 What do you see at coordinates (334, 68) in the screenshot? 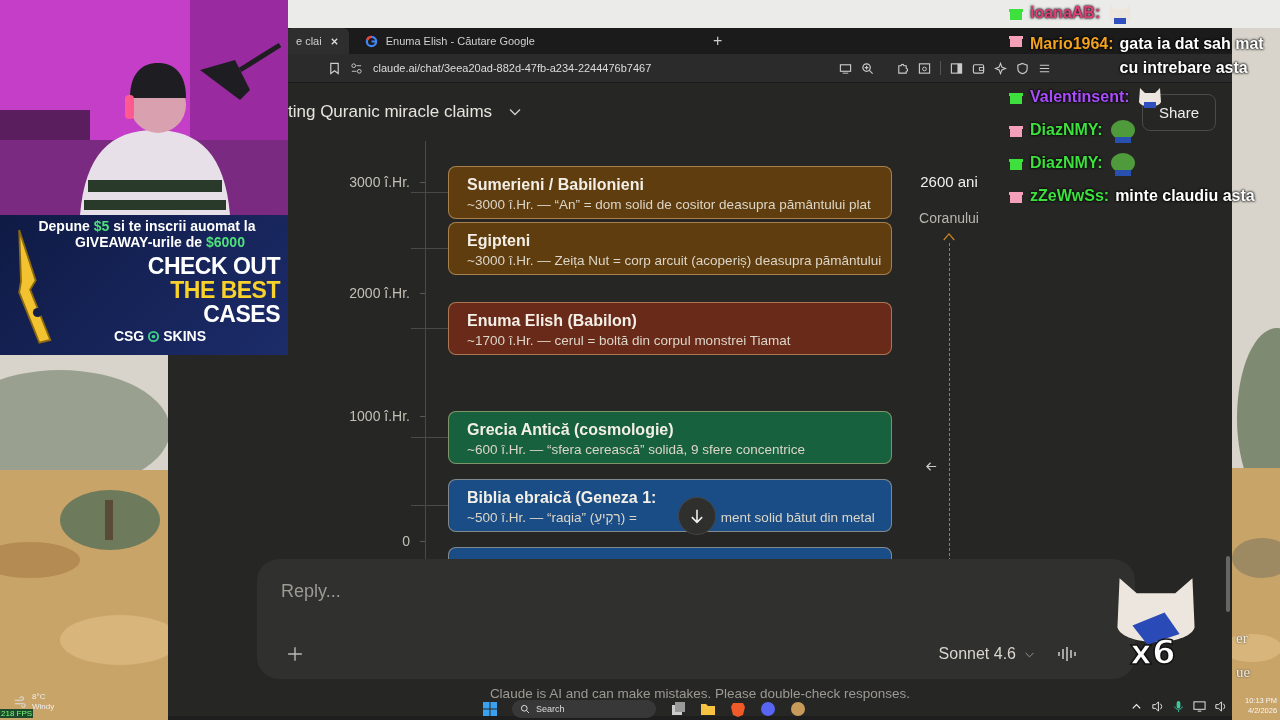
I see `bookmark-icon` at bounding box center [334, 68].